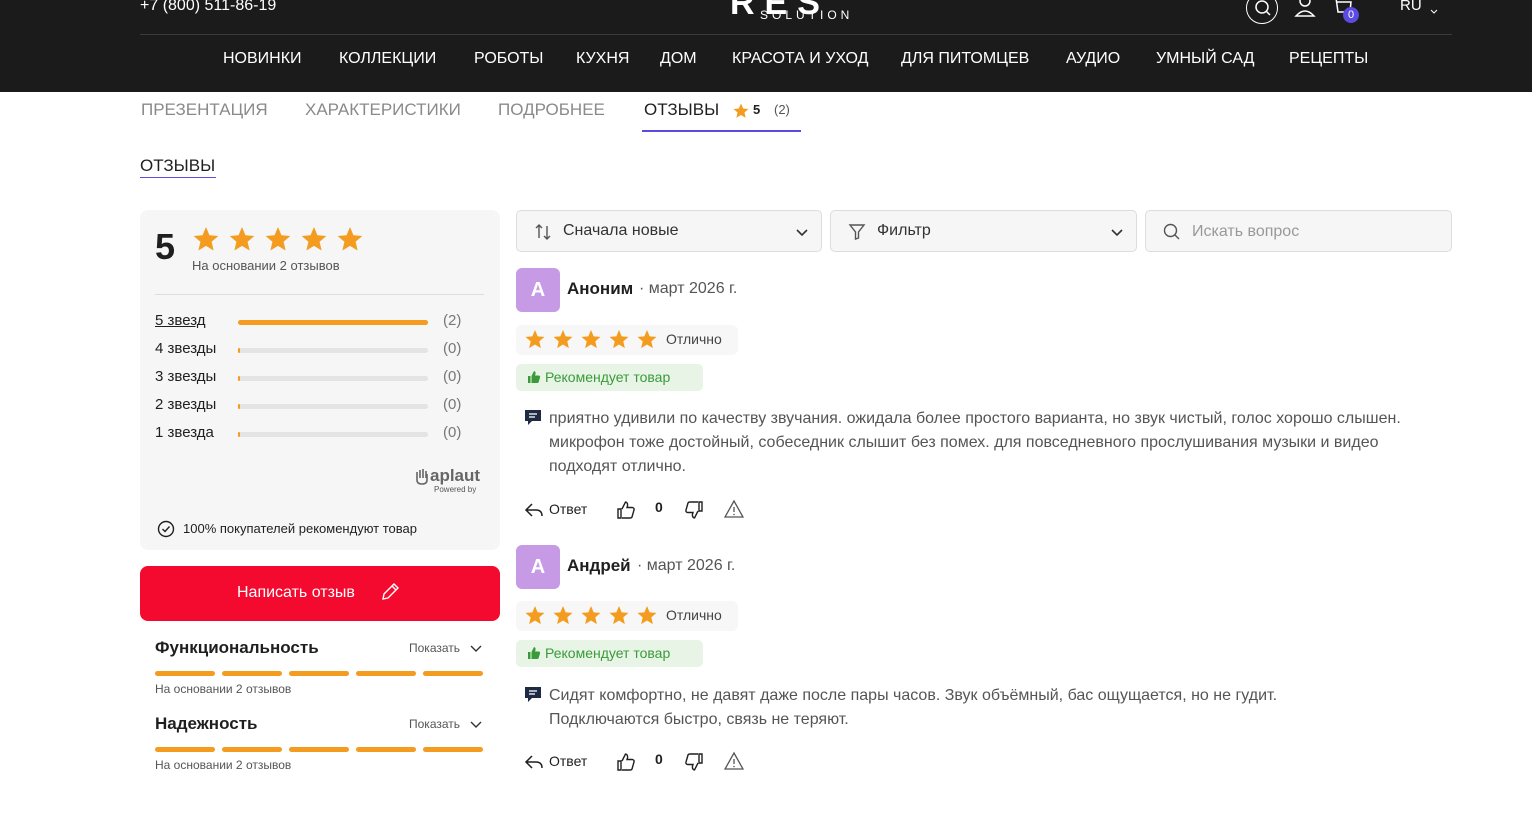  What do you see at coordinates (208, 7) in the screenshot?
I see `phone-number: +7 (800) 511-86-19` at bounding box center [208, 7].